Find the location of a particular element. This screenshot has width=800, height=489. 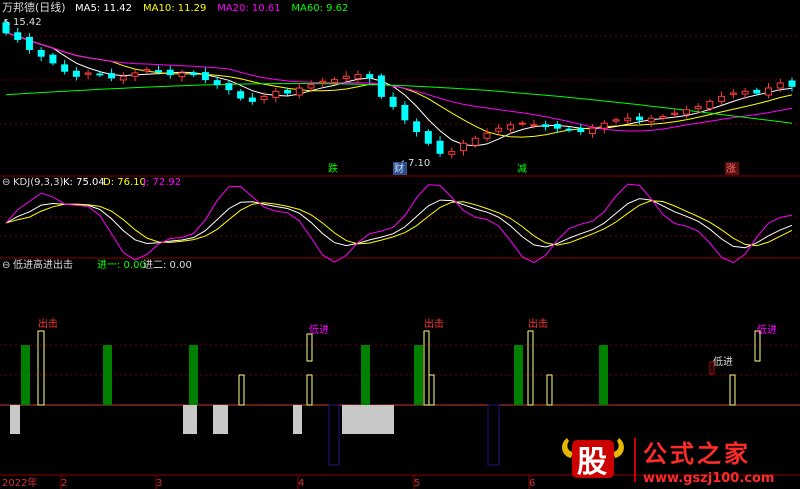

ma-legend-ma5: MA5: 11.42 is located at coordinates (103, 8).